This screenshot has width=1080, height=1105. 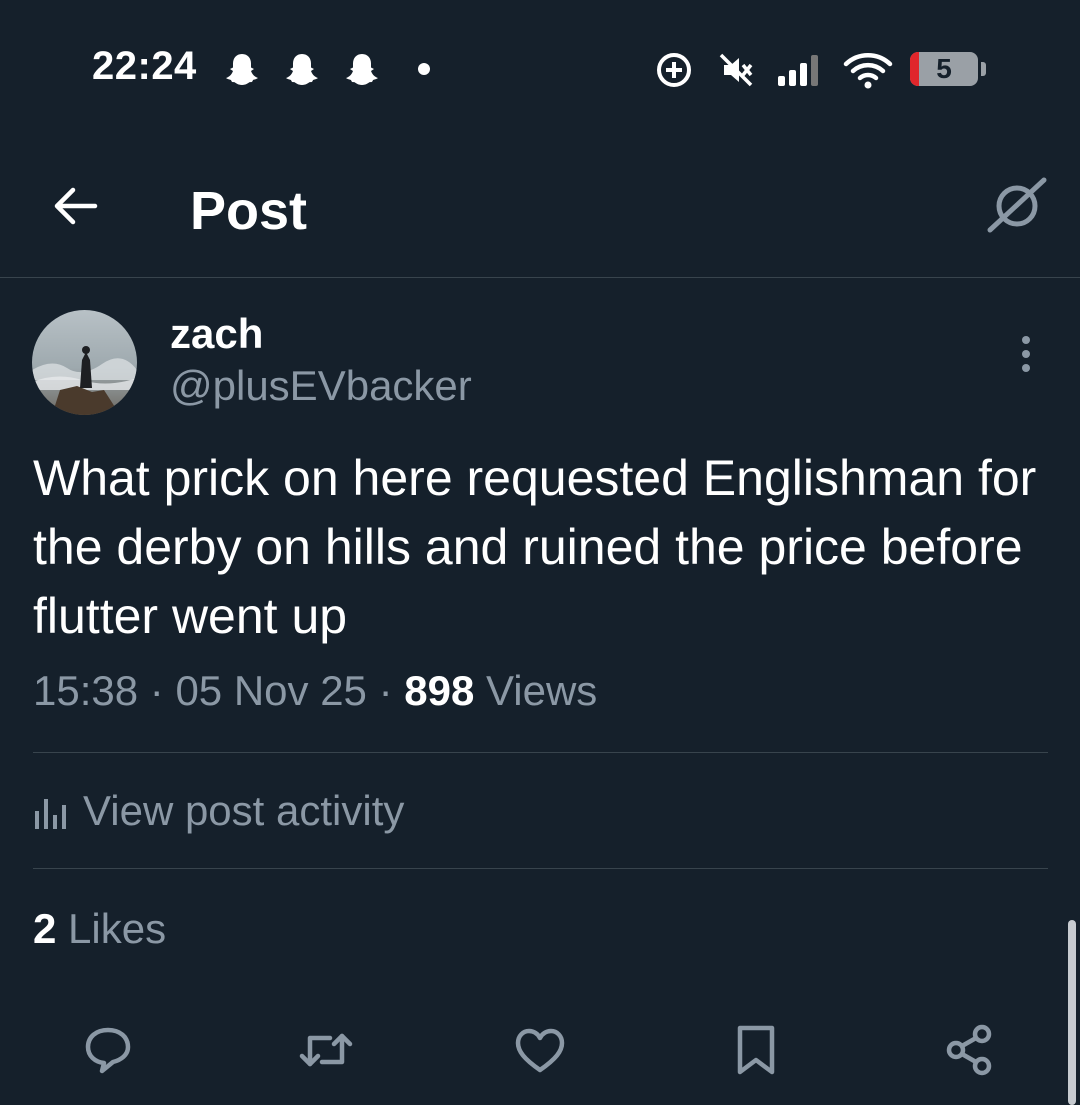 I want to click on scrollbar, so click(x=1072, y=1012).